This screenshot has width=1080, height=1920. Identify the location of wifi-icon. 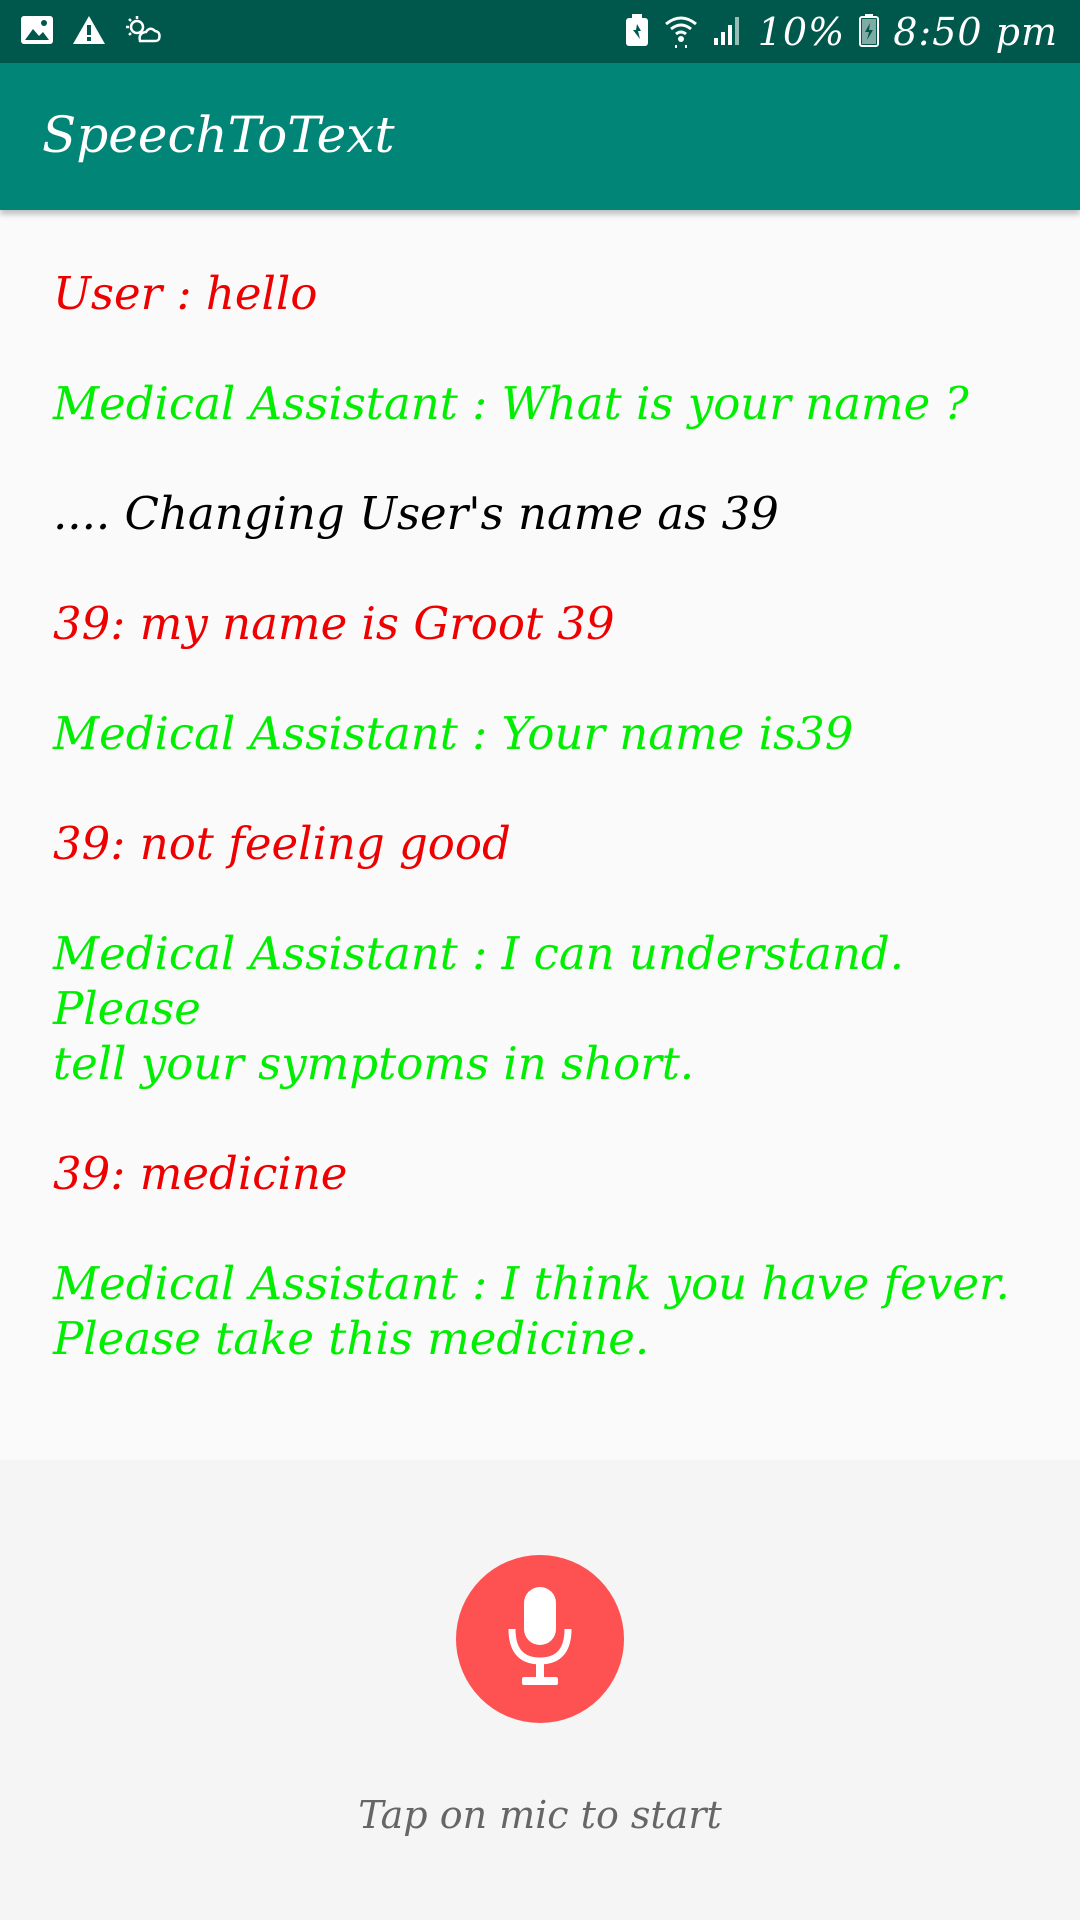
(681, 32).